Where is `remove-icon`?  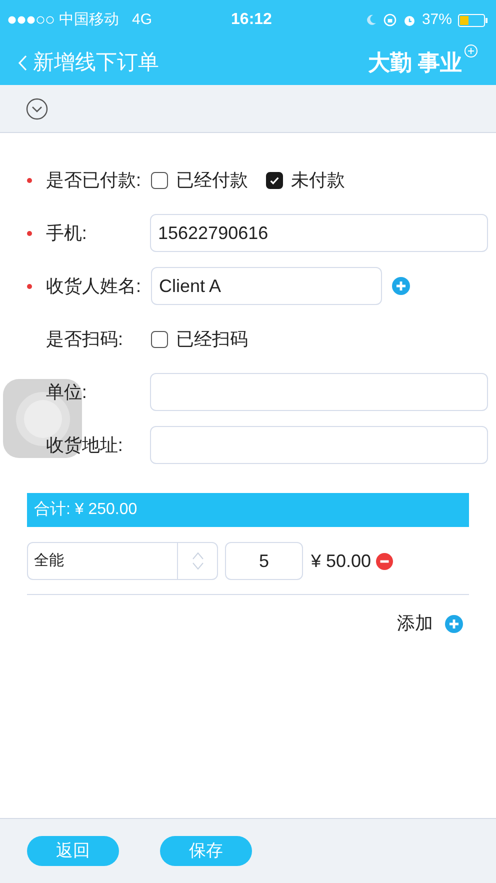 remove-icon is located at coordinates (385, 561).